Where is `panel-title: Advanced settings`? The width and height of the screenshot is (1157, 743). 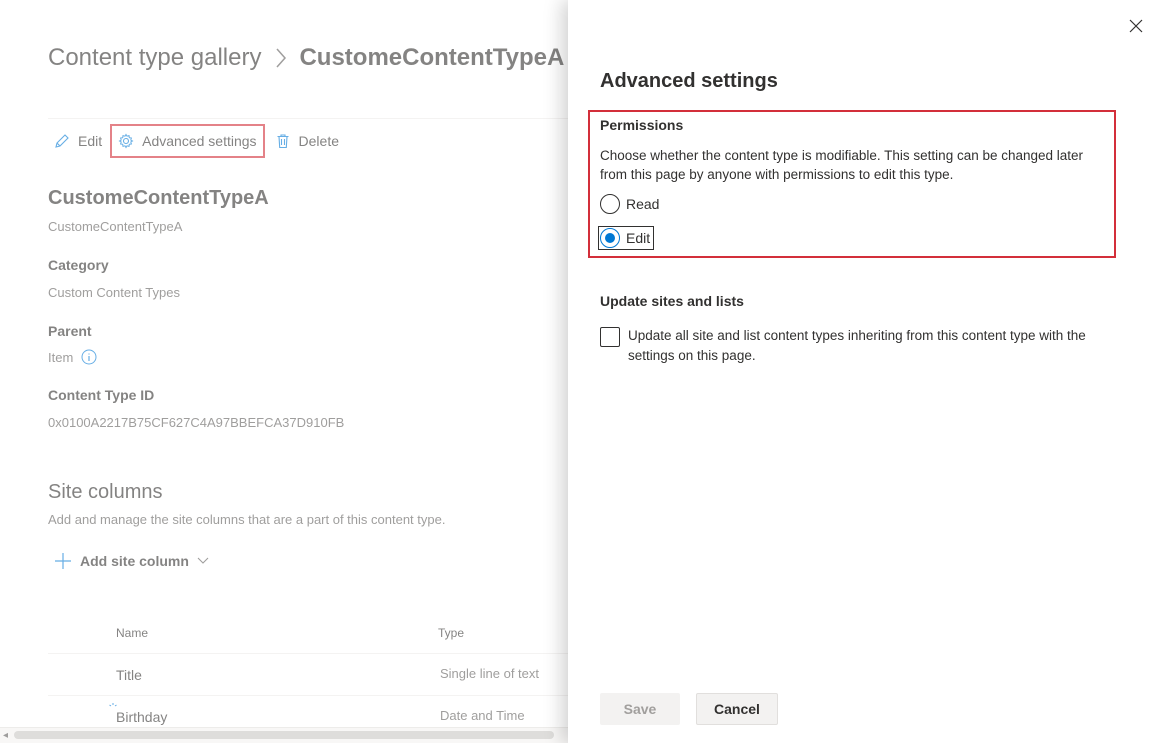 panel-title: Advanced settings is located at coordinates (689, 81).